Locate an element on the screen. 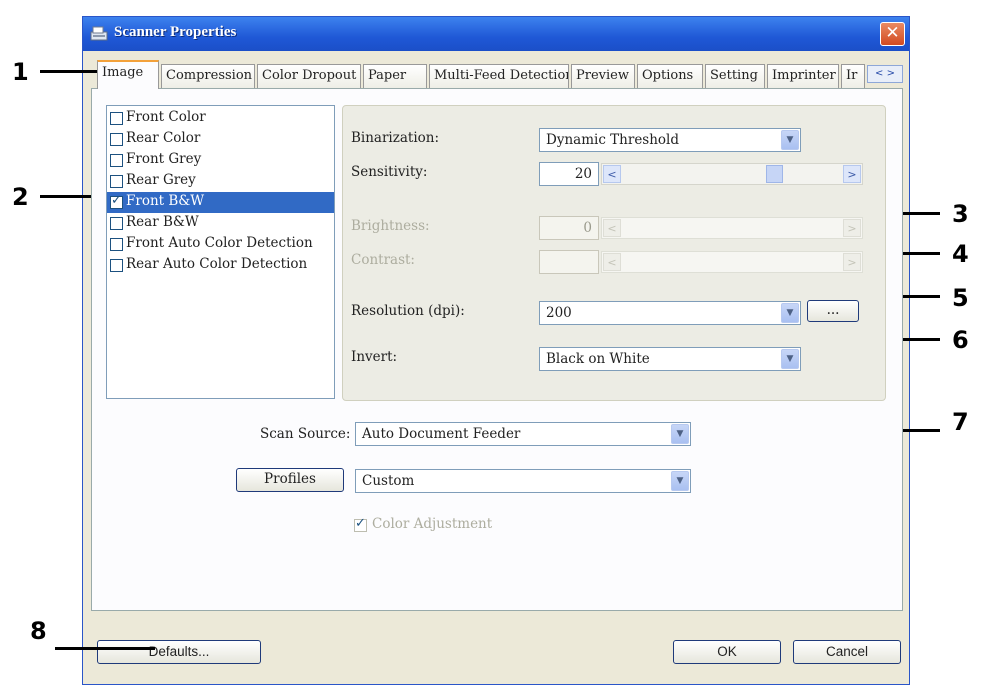 This screenshot has width=982, height=692. callout-number-2: 2 is located at coordinates (20, 197).